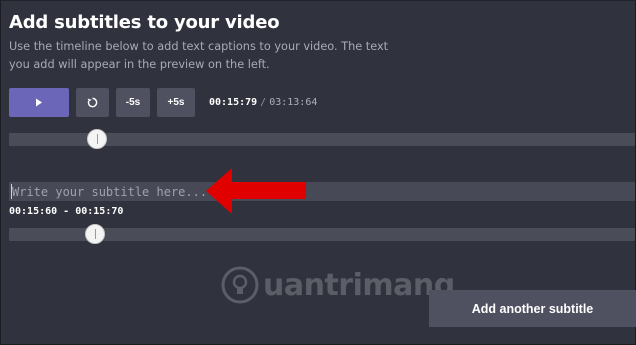  What do you see at coordinates (176, 102) in the screenshot?
I see `forward-5s-button: +5s` at bounding box center [176, 102].